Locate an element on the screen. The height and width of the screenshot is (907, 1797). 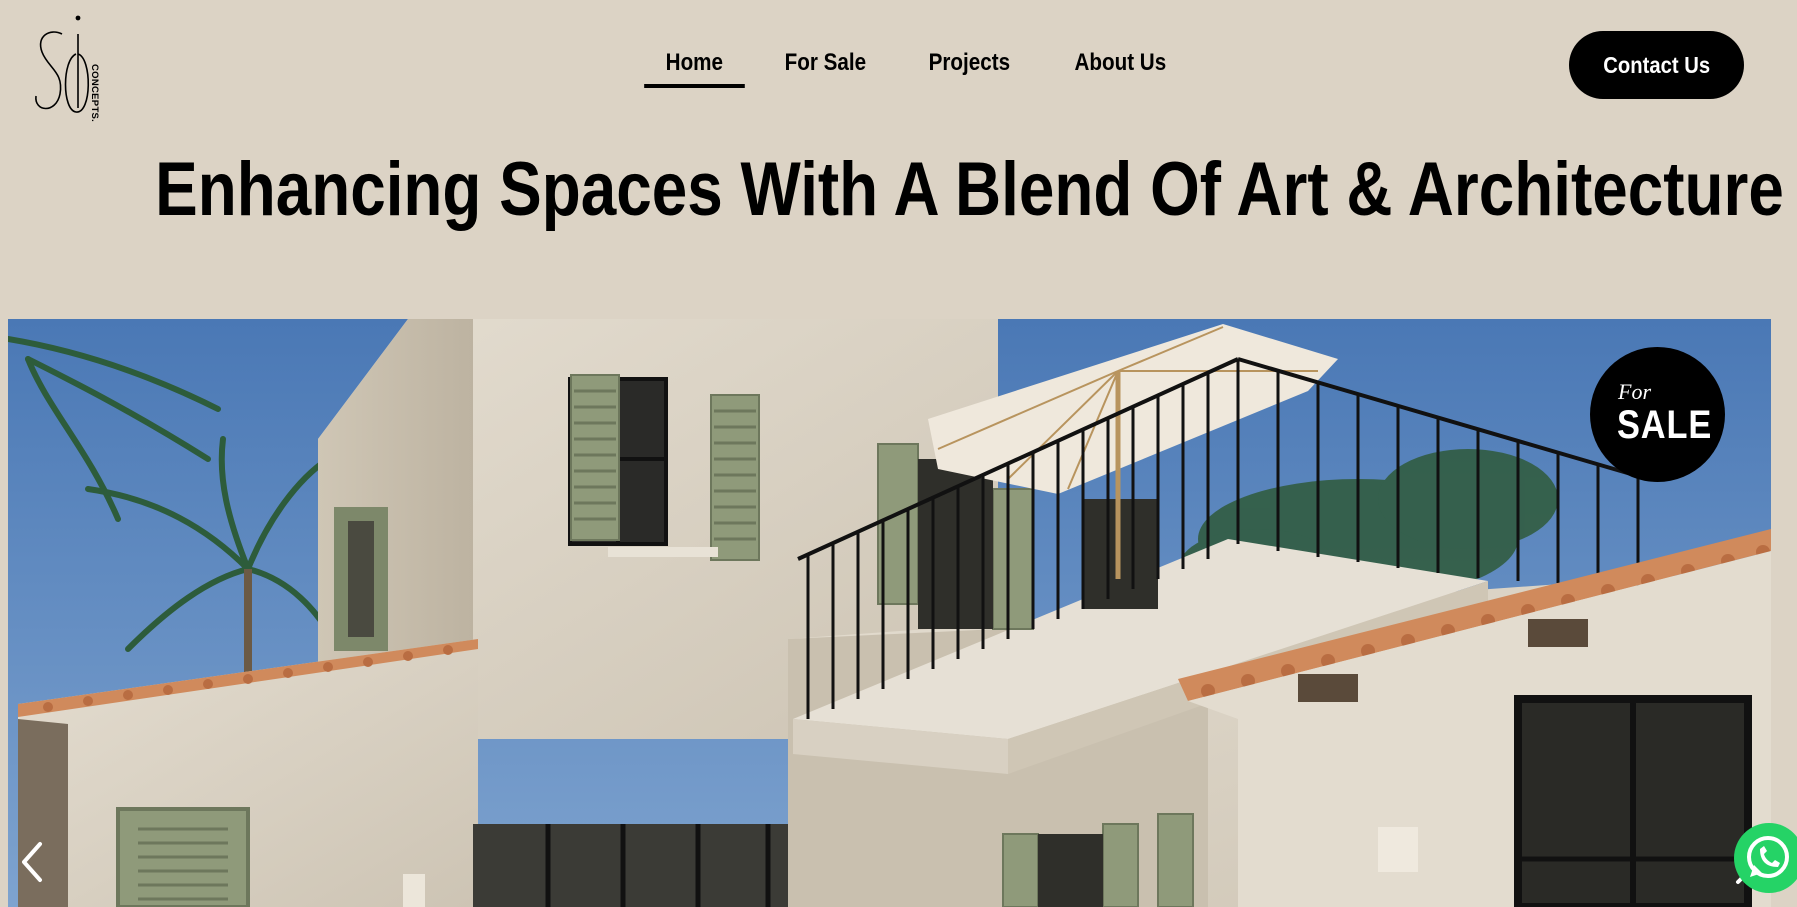
badge-sale-text: SALE is located at coordinates (1665, 425).